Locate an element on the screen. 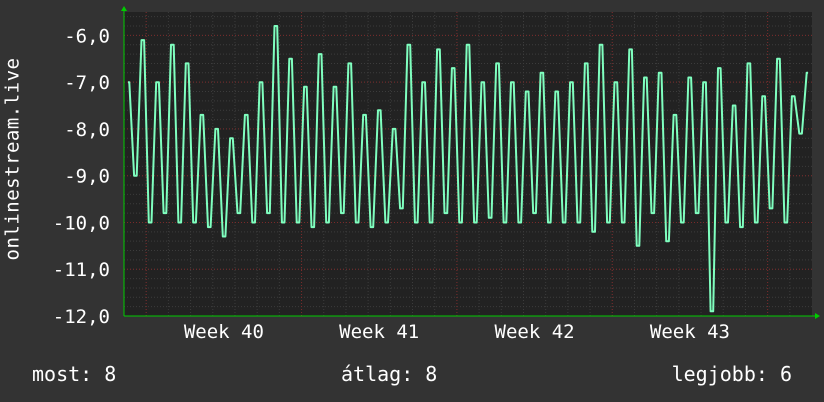  y-axis-title: onlinestream.live is located at coordinates (12, 159).